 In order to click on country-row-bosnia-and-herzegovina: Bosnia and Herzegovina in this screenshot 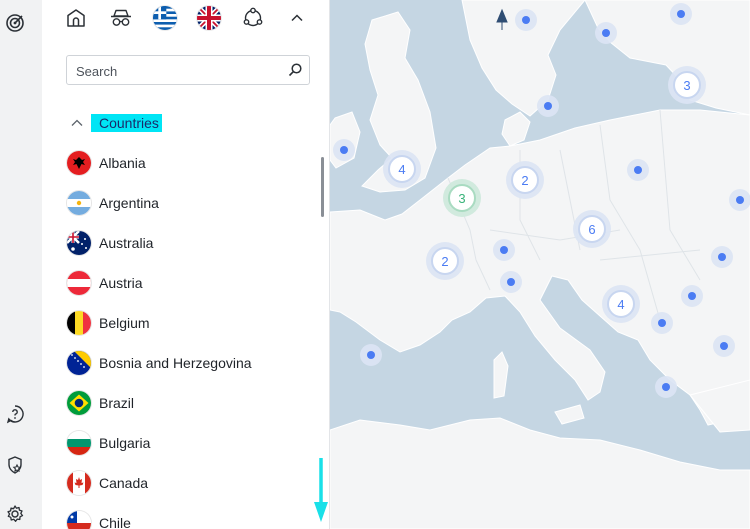, I will do `click(182, 363)`.